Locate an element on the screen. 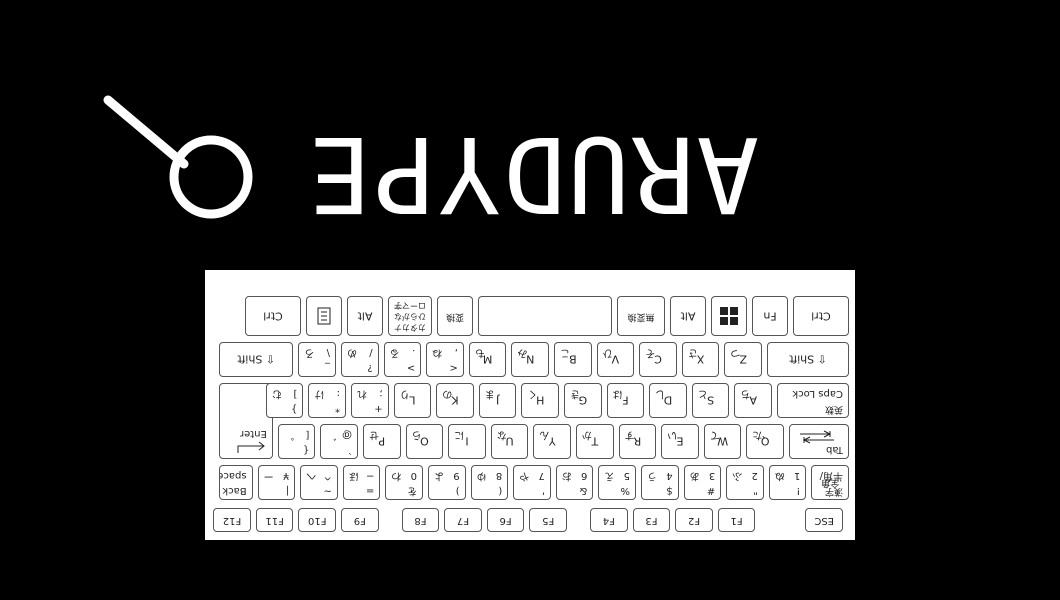 The image size is (1060, 600). key-f4: F4 is located at coordinates (609, 520).